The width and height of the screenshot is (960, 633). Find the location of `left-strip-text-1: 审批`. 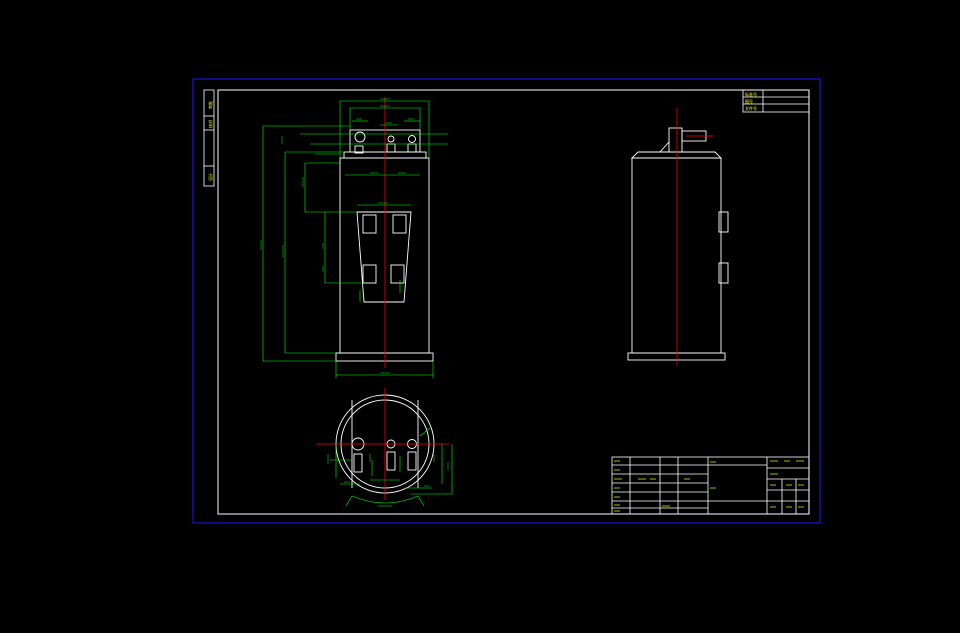

left-strip-text-1: 审批 is located at coordinates (210, 105).